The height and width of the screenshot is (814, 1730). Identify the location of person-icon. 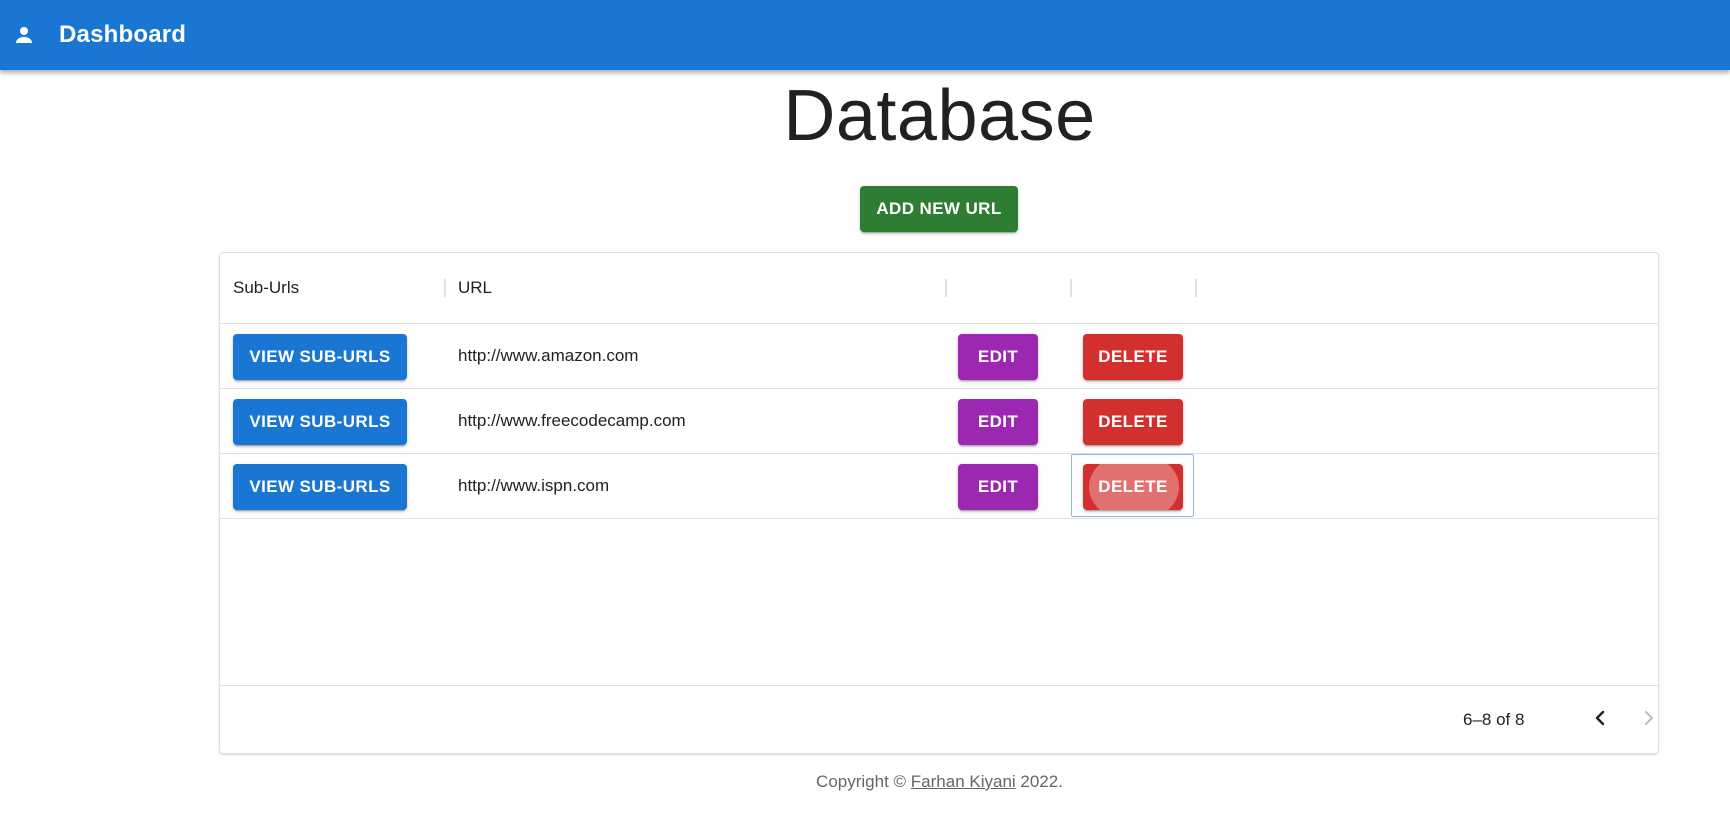
(24, 35).